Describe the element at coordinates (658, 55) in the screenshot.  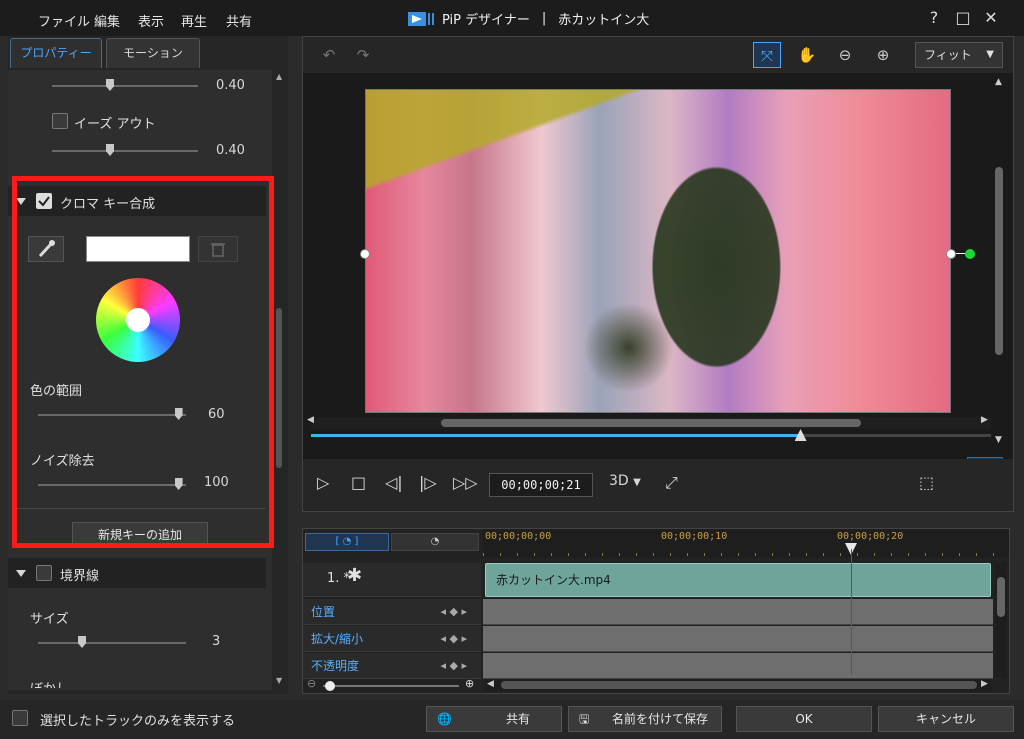
I see `preview-toolbar: ↶ ↷ ⤧ ✋ ⊖ ⊕ フィット ▼` at that location.